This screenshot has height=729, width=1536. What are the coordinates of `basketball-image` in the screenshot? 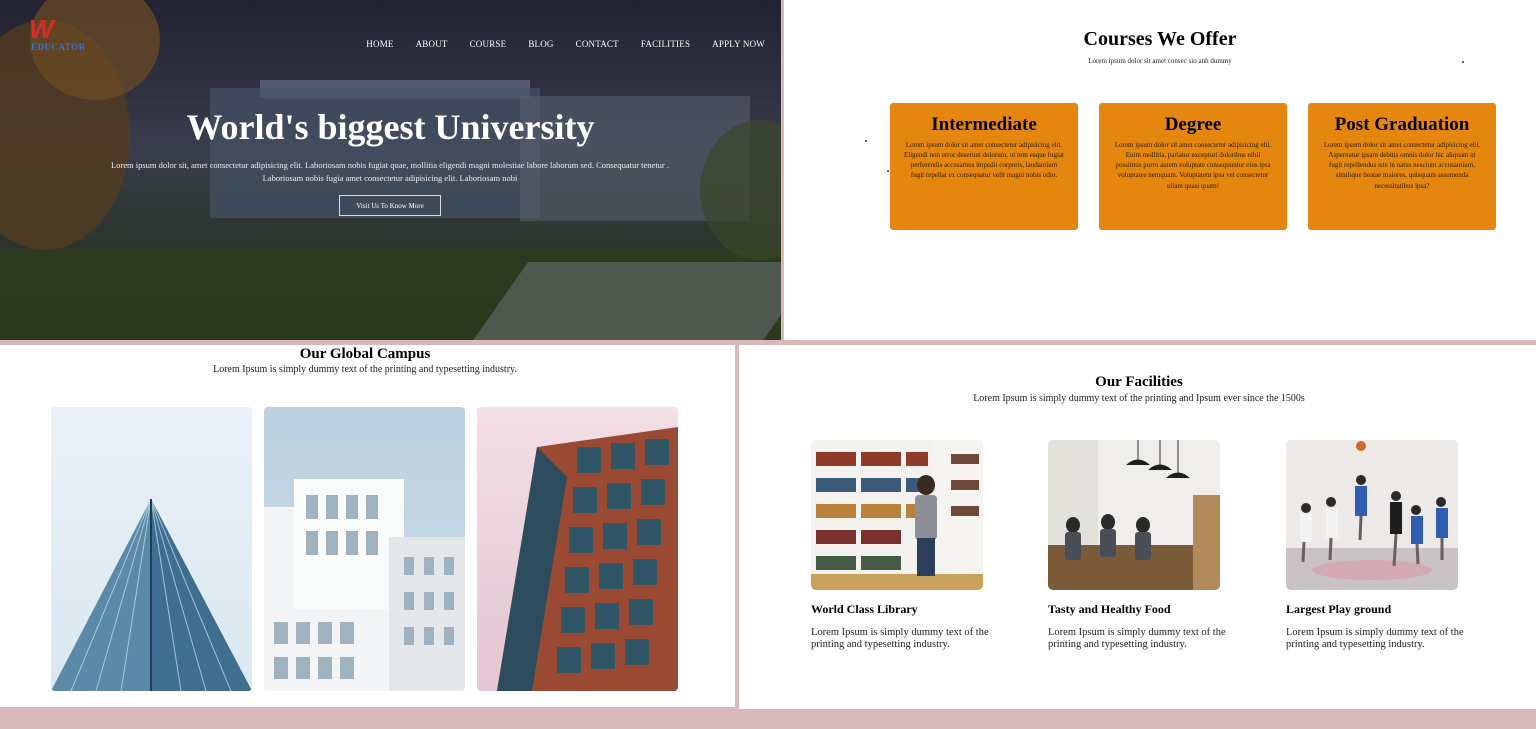 It's located at (1372, 515).